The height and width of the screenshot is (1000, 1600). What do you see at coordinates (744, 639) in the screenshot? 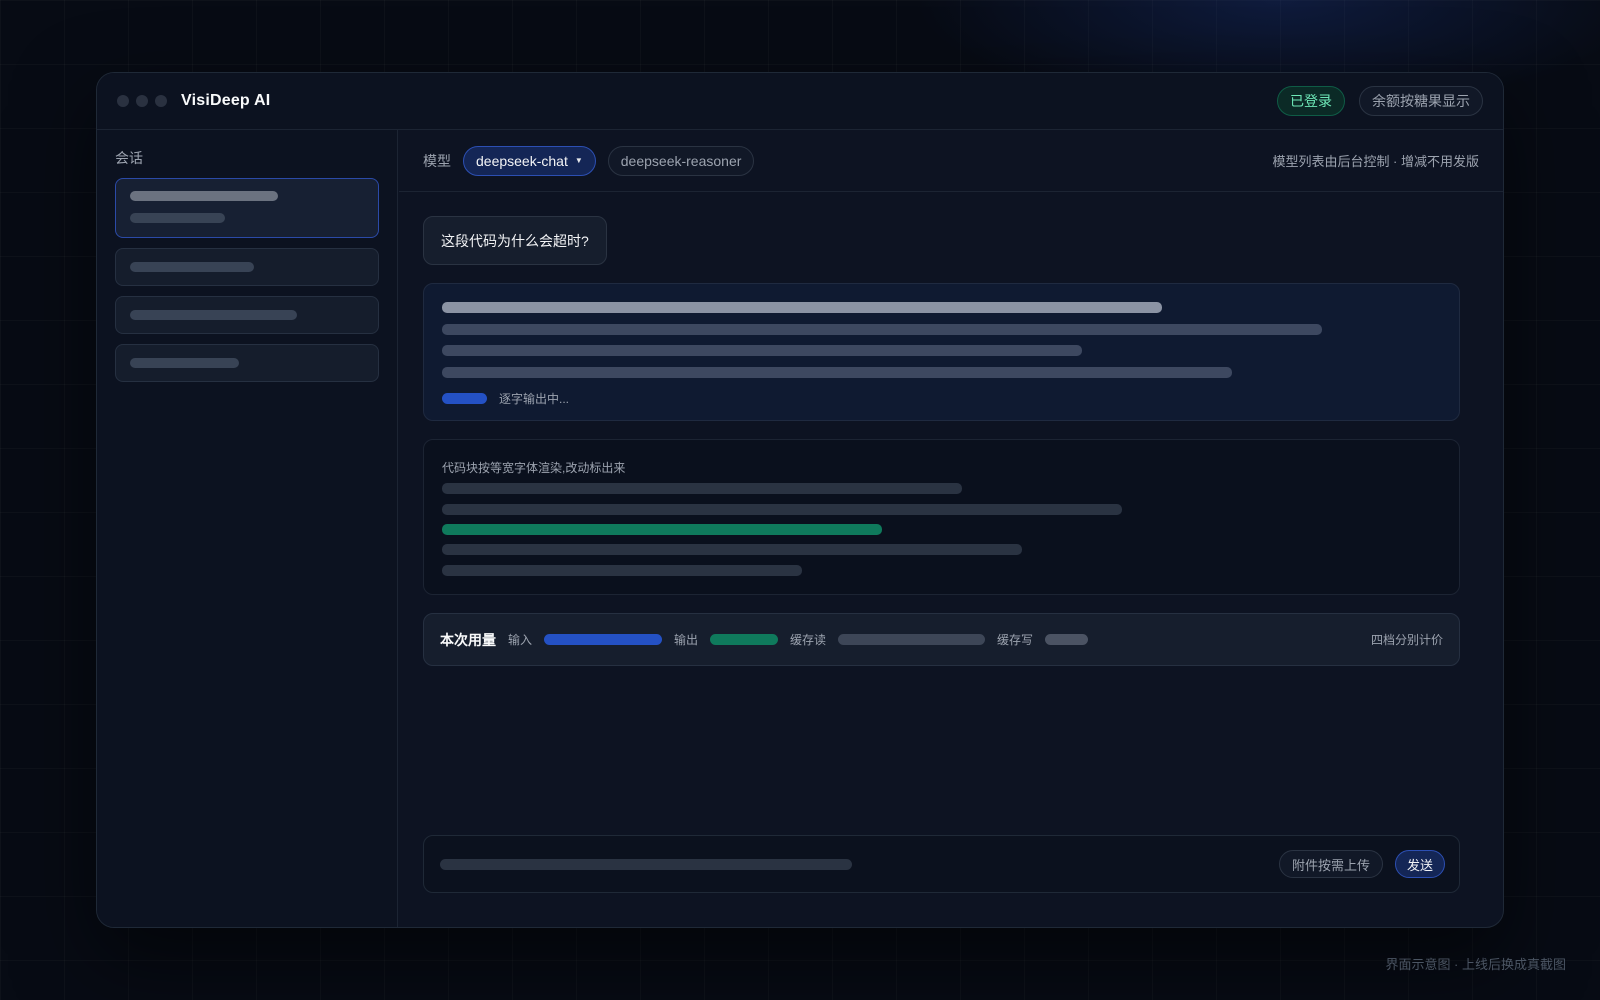
I see `usage-output-bar` at bounding box center [744, 639].